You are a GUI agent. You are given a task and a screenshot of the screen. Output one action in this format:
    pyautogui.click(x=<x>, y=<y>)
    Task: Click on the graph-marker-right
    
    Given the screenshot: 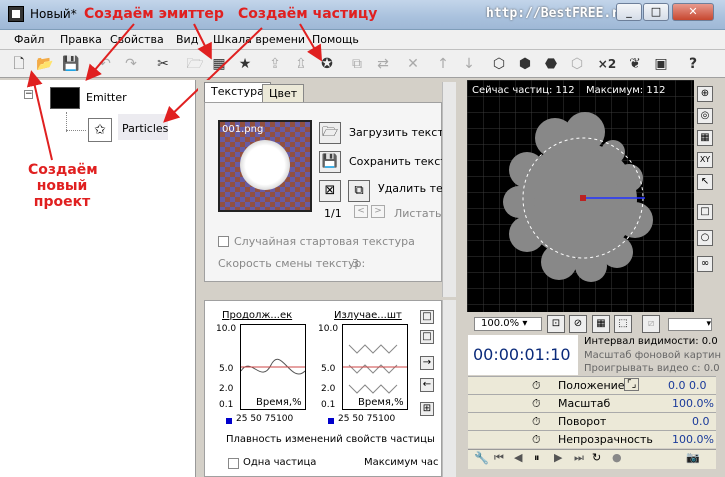 What is the action you would take?
    pyautogui.click(x=331, y=421)
    